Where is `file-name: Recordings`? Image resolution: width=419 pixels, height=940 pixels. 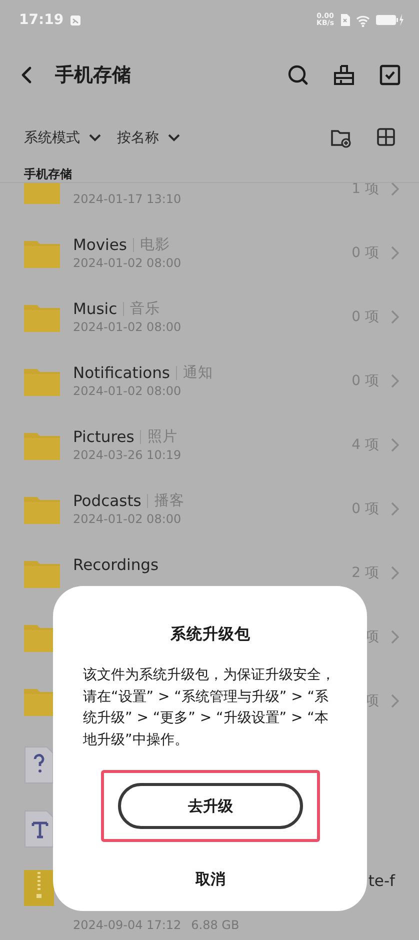 file-name: Recordings is located at coordinates (116, 565).